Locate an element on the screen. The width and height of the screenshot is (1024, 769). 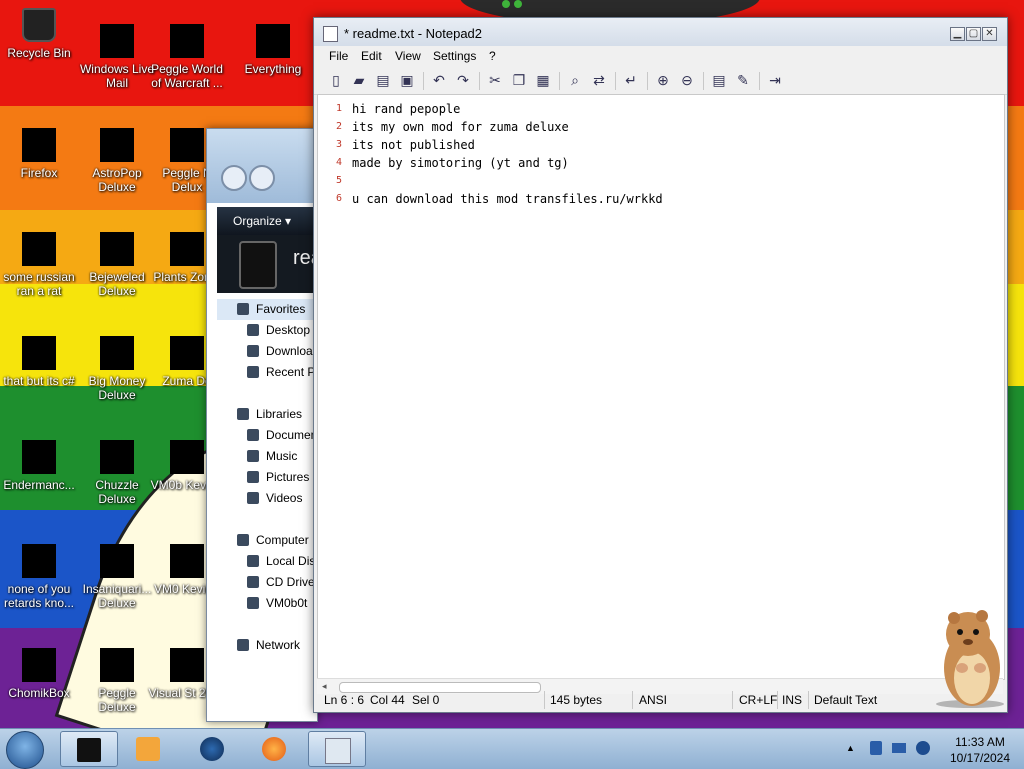
network-icon is located at coordinates (899, 748).